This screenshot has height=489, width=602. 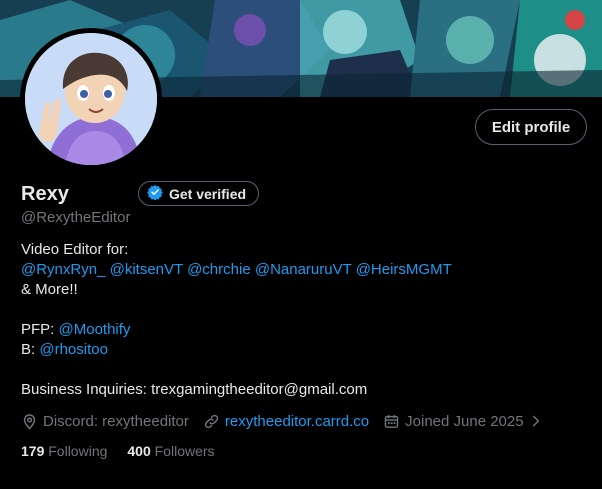 What do you see at coordinates (76, 217) in the screenshot?
I see `user-handle: @RexytheEditor` at bounding box center [76, 217].